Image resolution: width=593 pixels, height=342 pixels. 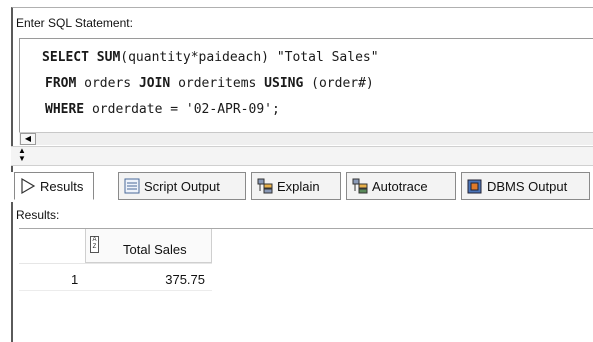 What do you see at coordinates (62, 186) in the screenshot?
I see `tab-results-label: Results` at bounding box center [62, 186].